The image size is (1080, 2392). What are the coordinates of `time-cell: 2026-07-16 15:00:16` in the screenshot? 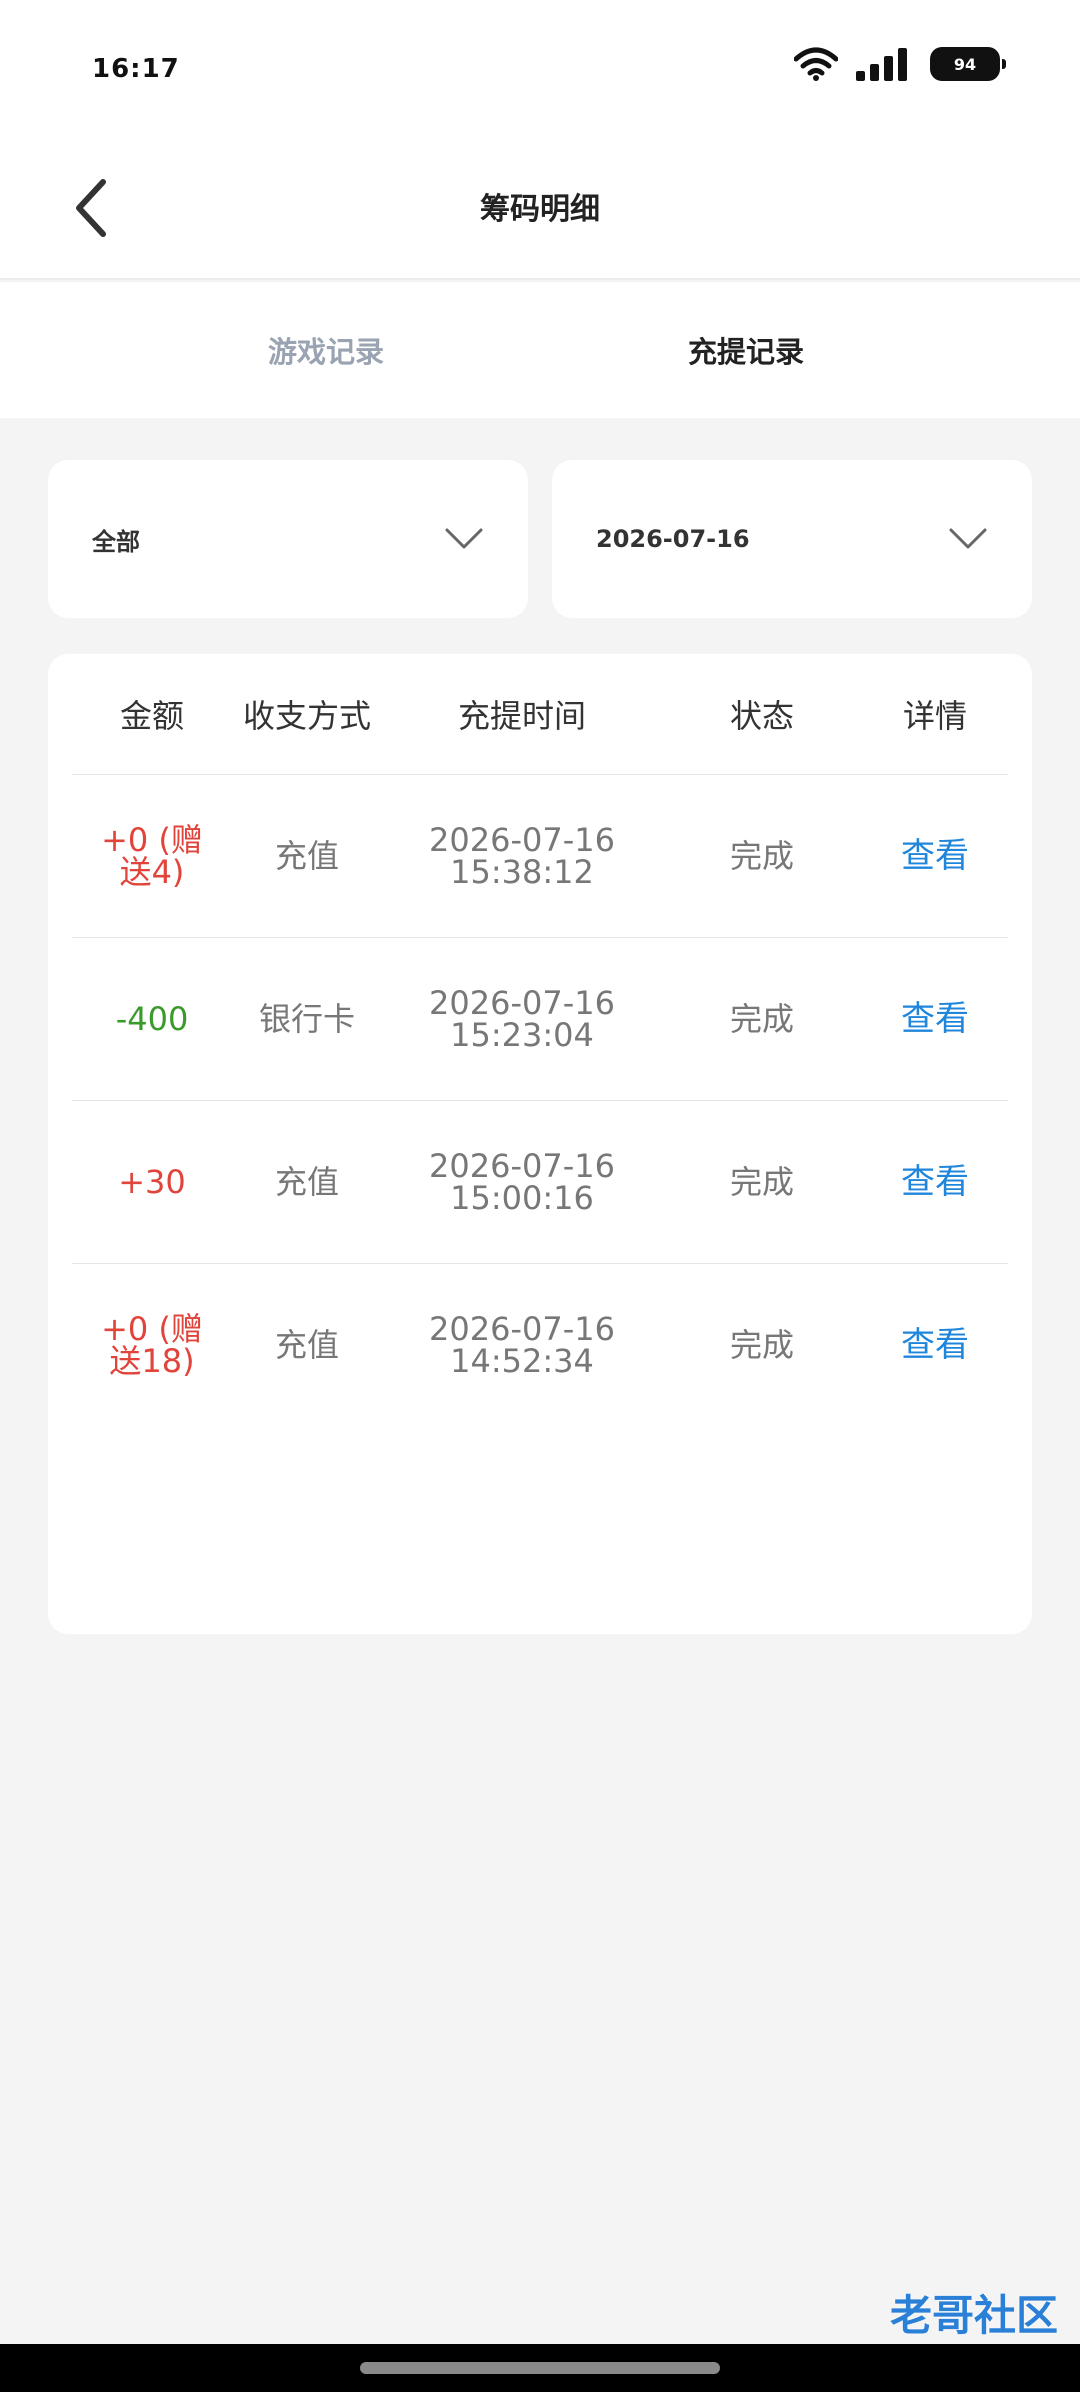 It's located at (522, 1182).